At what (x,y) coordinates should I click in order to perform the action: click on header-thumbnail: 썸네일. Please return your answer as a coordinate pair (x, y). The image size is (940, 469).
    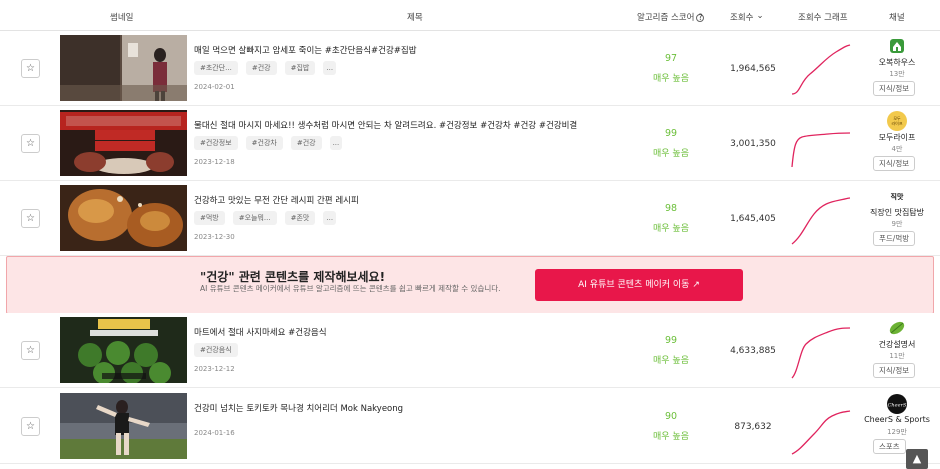
    Looking at the image, I should click on (122, 18).